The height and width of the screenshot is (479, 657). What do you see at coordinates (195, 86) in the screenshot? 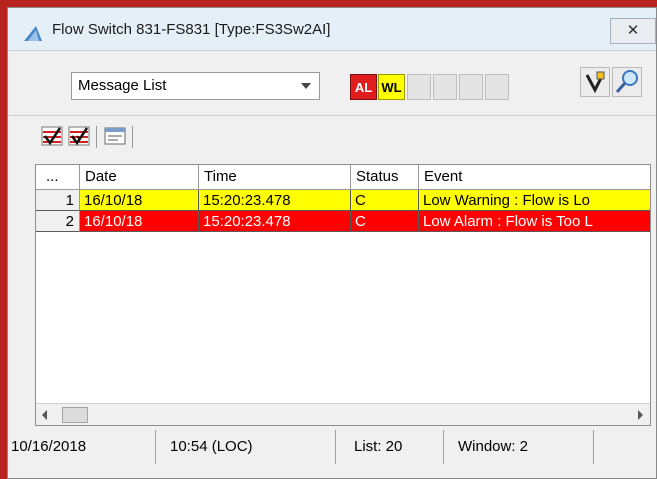
I see `view-select: Message List` at bounding box center [195, 86].